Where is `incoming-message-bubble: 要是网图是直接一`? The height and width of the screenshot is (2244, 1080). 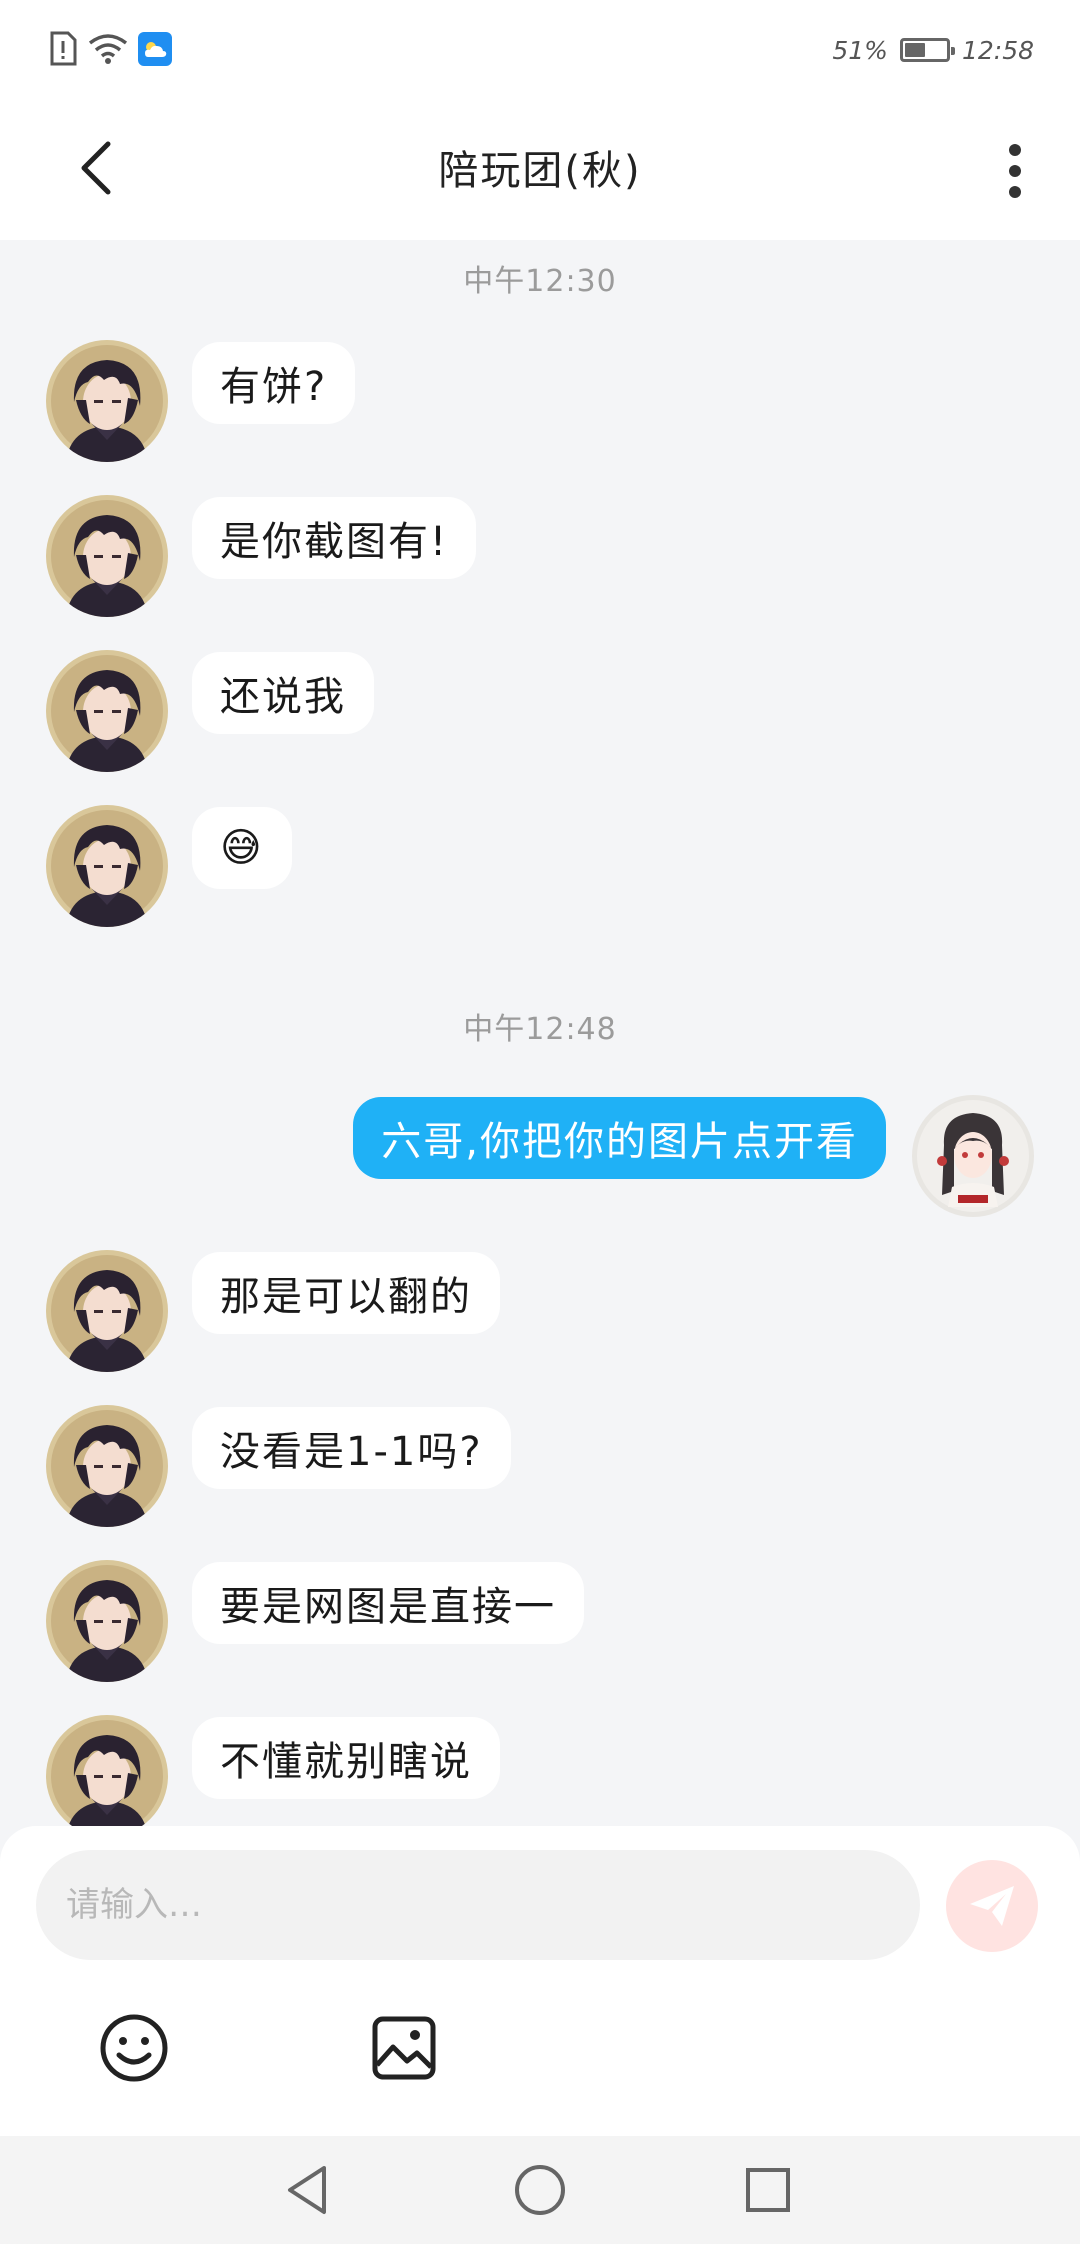
incoming-message-bubble: 要是网图是直接一 is located at coordinates (388, 1603).